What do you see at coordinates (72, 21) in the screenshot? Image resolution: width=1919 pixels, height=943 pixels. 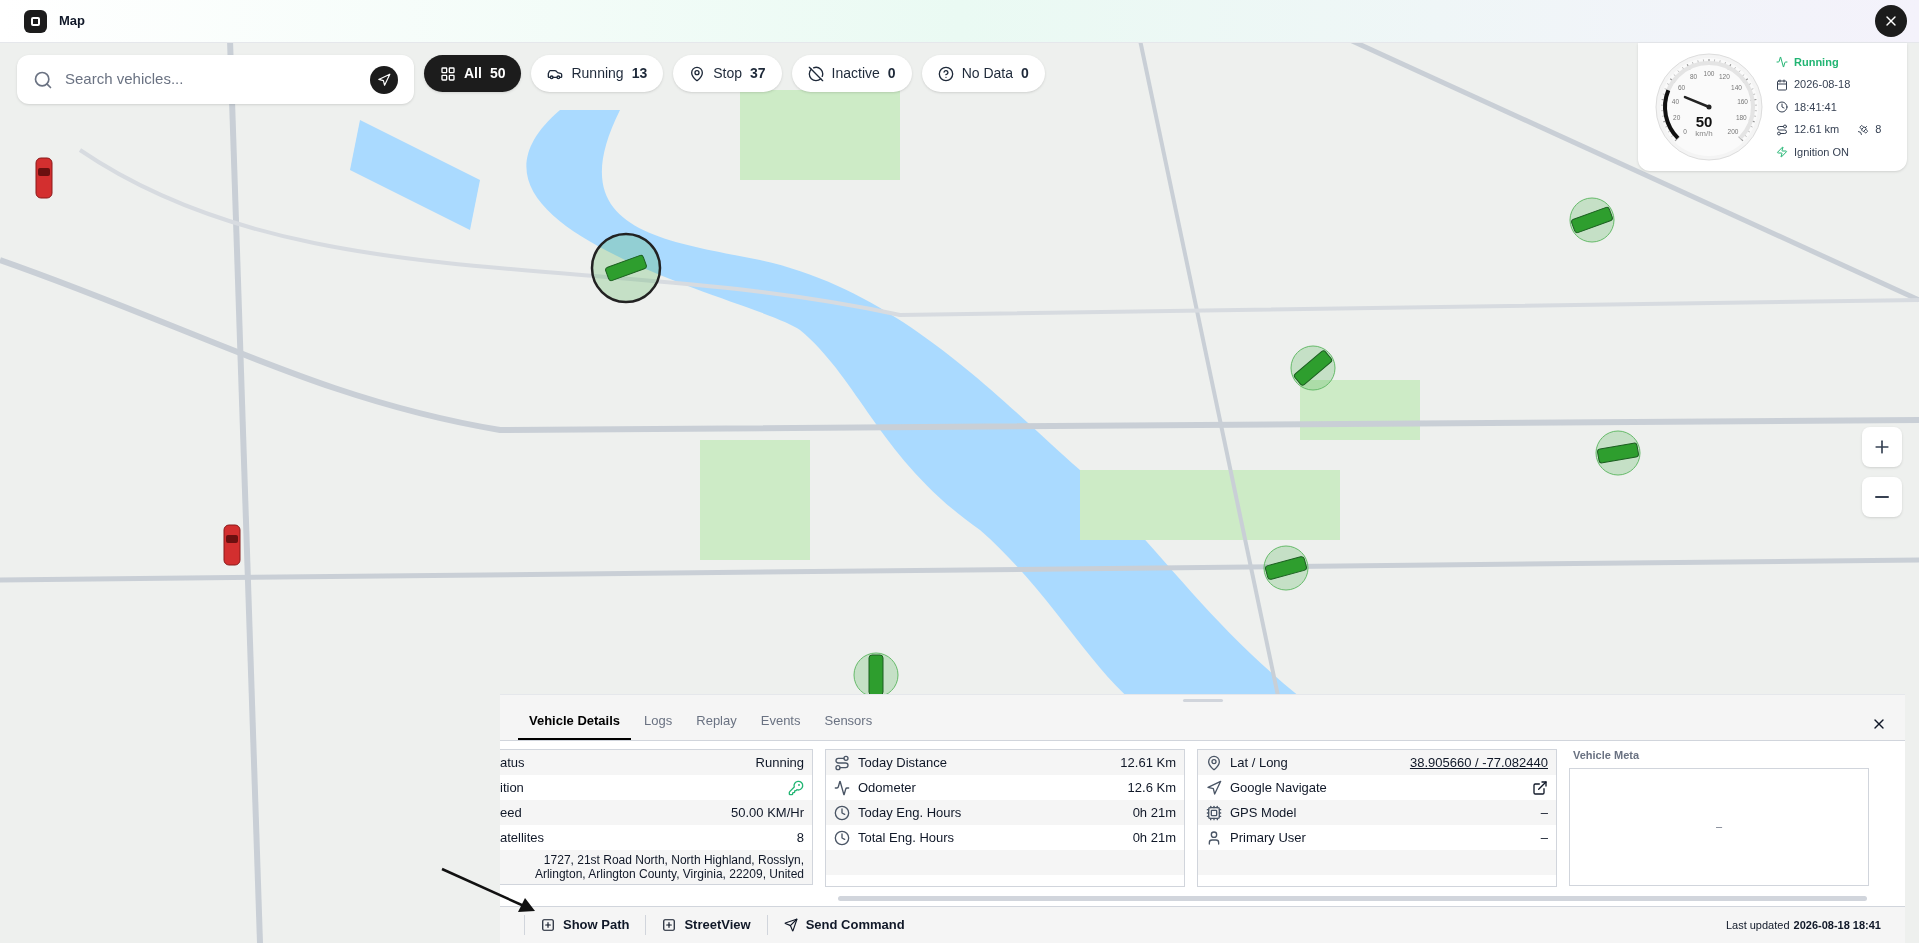 I see `page-title: Map` at bounding box center [72, 21].